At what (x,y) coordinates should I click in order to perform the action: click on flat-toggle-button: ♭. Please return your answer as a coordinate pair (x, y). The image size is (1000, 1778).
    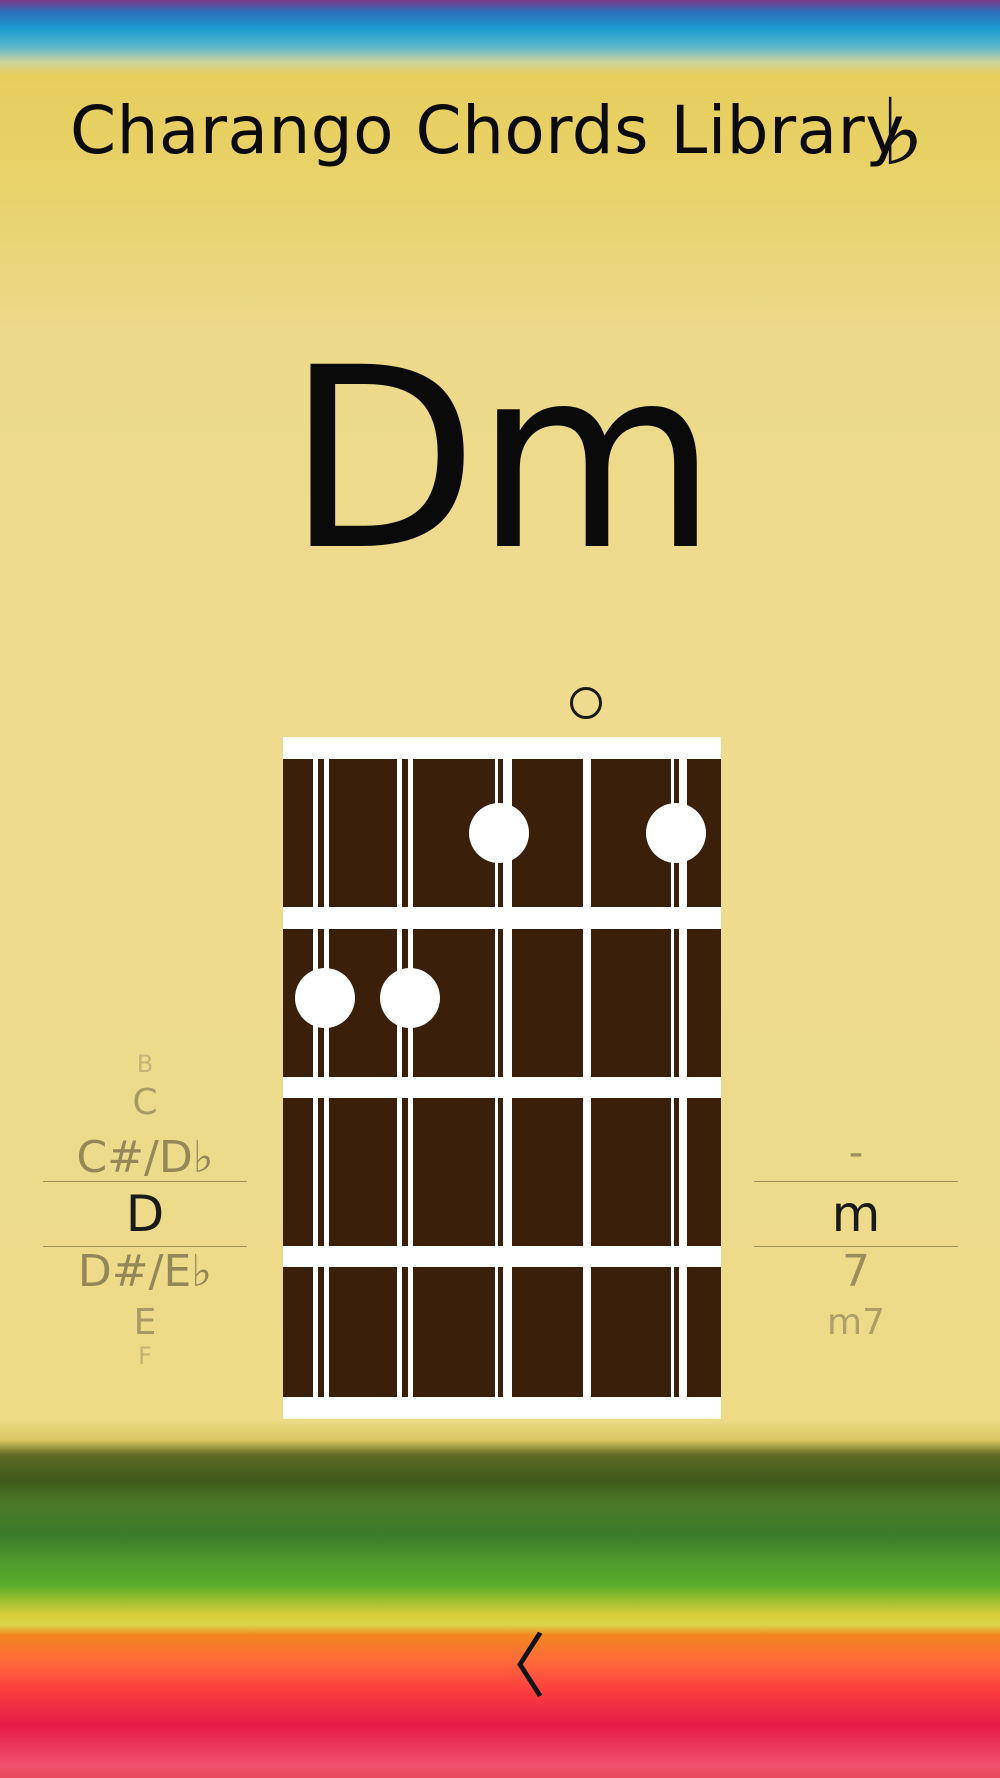
    Looking at the image, I should click on (902, 132).